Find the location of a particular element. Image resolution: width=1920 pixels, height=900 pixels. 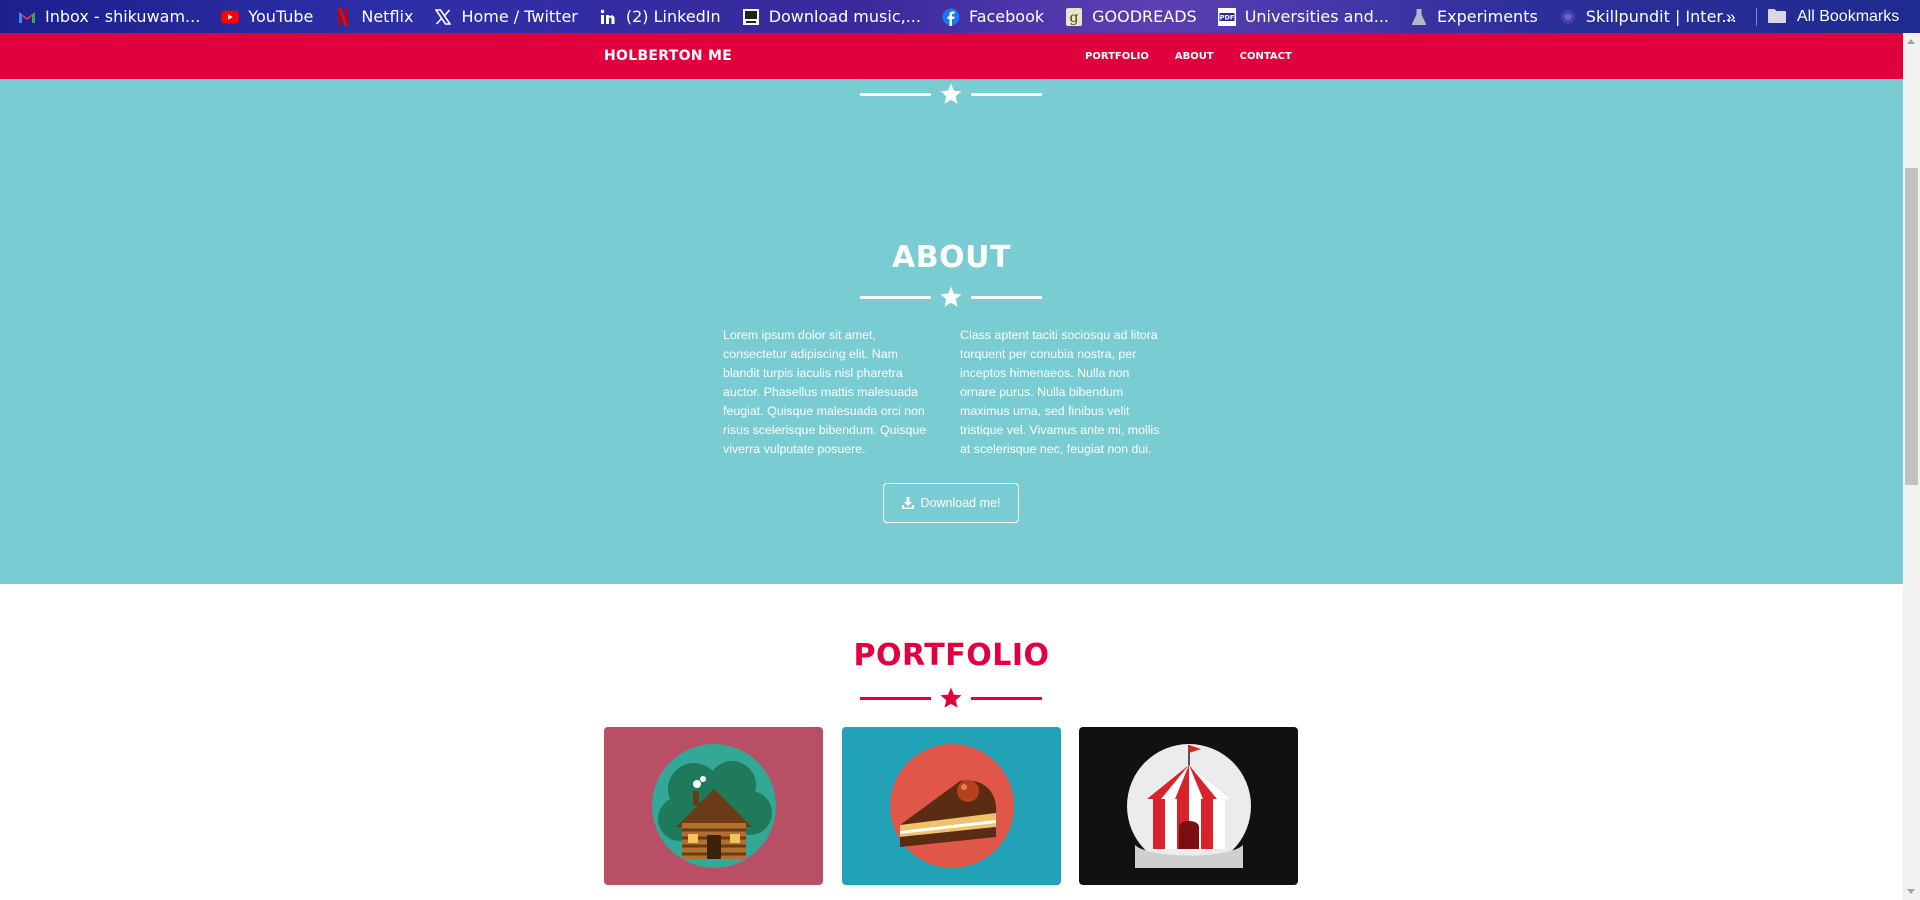

bookmark-linkedin: (2) LinkedIn is located at coordinates (660, 16).